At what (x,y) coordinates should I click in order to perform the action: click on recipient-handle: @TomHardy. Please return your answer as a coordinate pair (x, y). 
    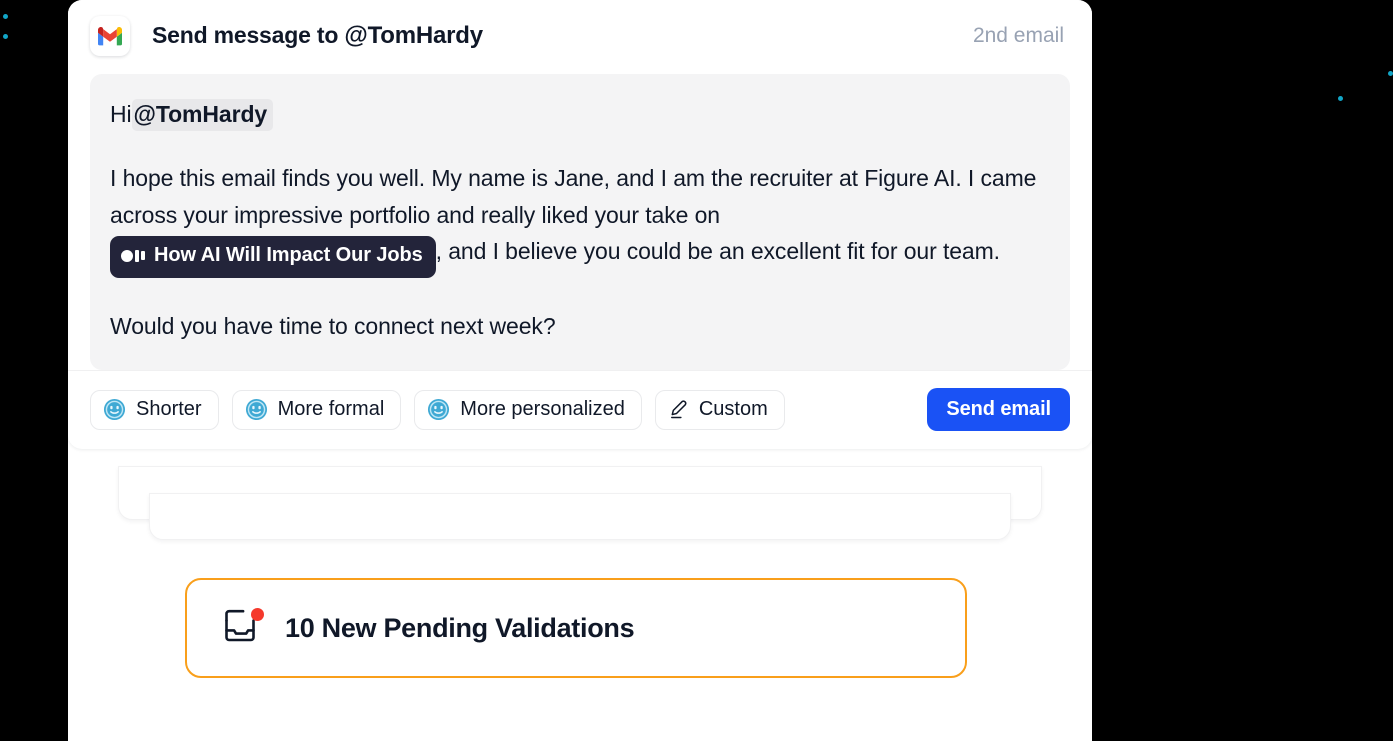
    Looking at the image, I should click on (413, 35).